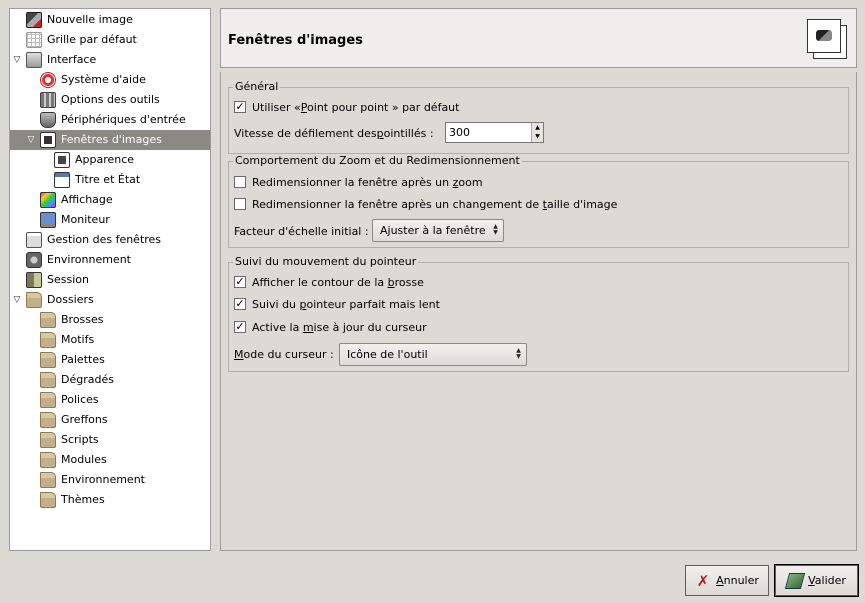 This screenshot has height=603, width=865. I want to click on page-header: Fenêtres d'images, so click(538, 38).